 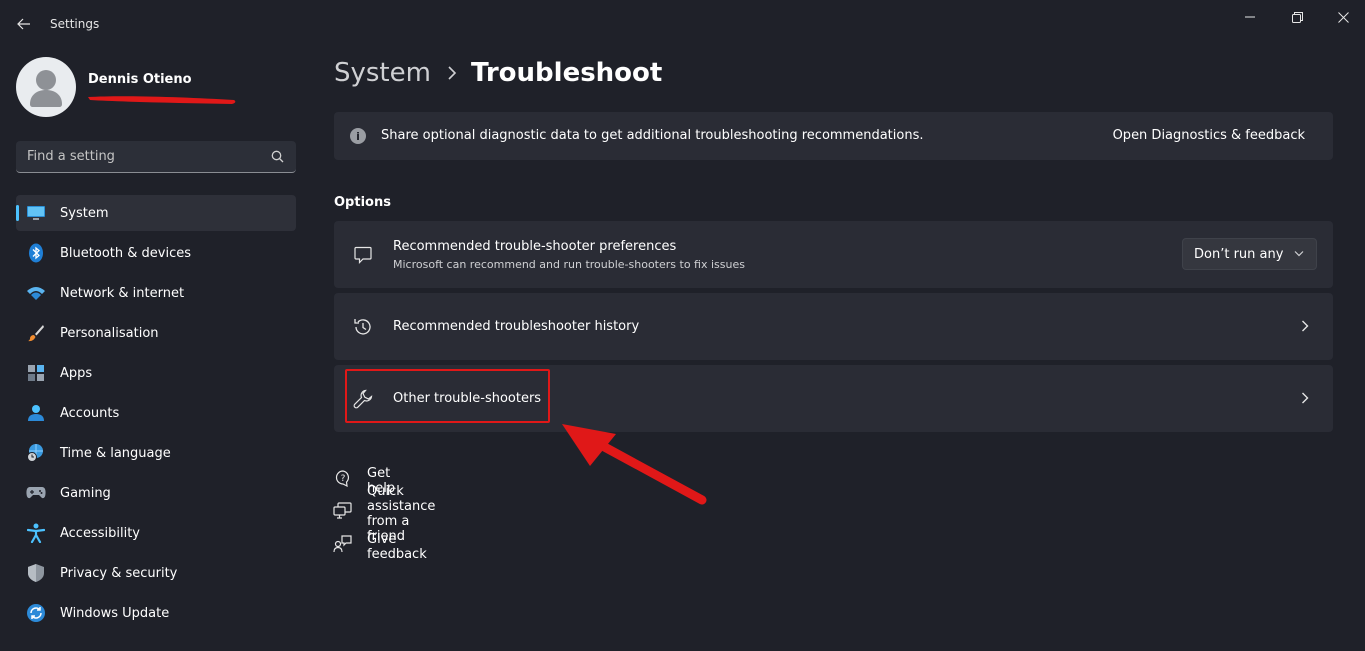 What do you see at coordinates (36, 333) in the screenshot?
I see `brush-icon` at bounding box center [36, 333].